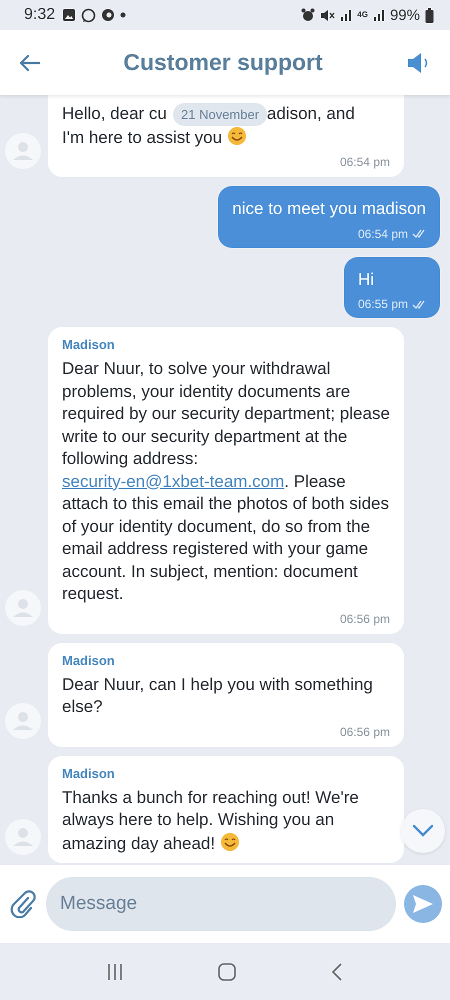 Image resolution: width=450 pixels, height=1000 pixels. I want to click on message-text: Hi, so click(367, 279).